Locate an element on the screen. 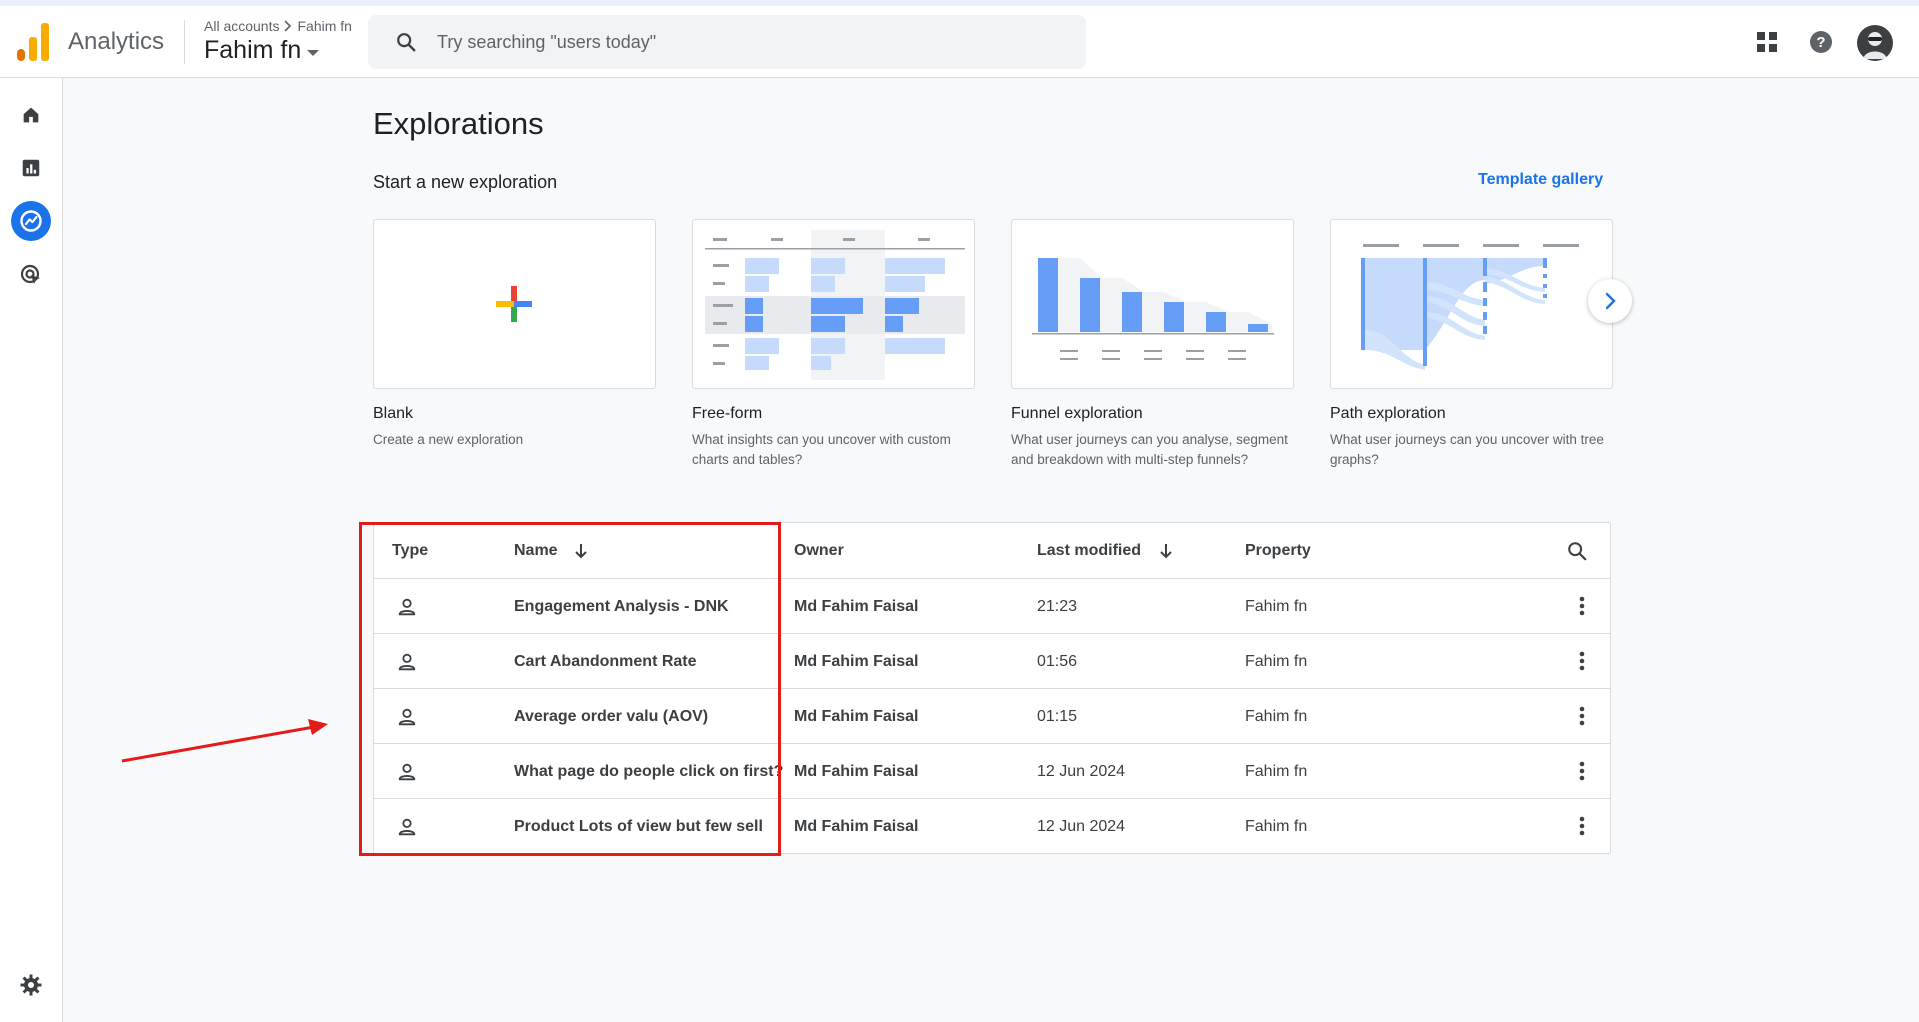 The height and width of the screenshot is (1022, 1919). header-last-modified: Last modified is located at coordinates (1105, 550).